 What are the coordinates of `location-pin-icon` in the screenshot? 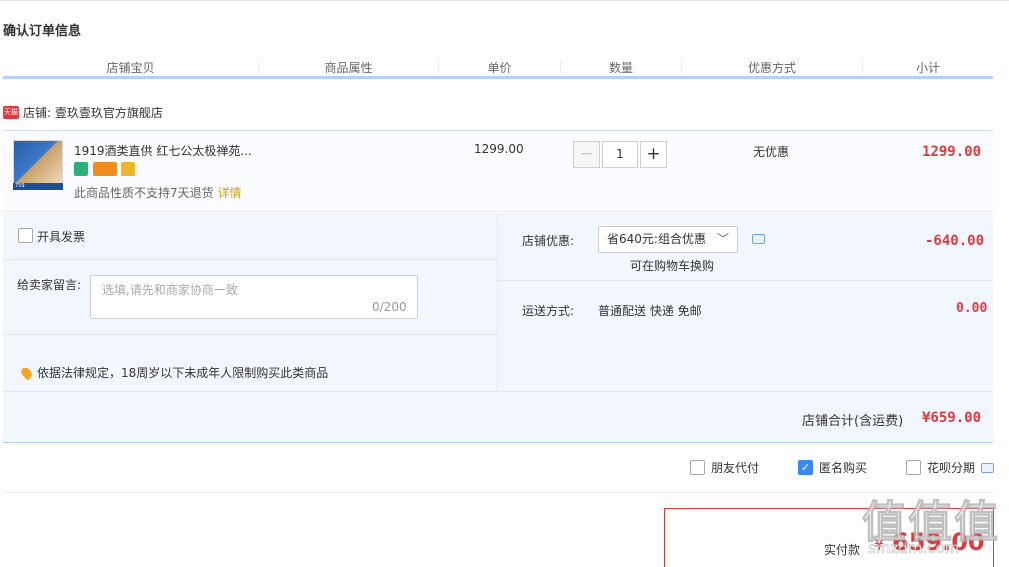 It's located at (26, 372).